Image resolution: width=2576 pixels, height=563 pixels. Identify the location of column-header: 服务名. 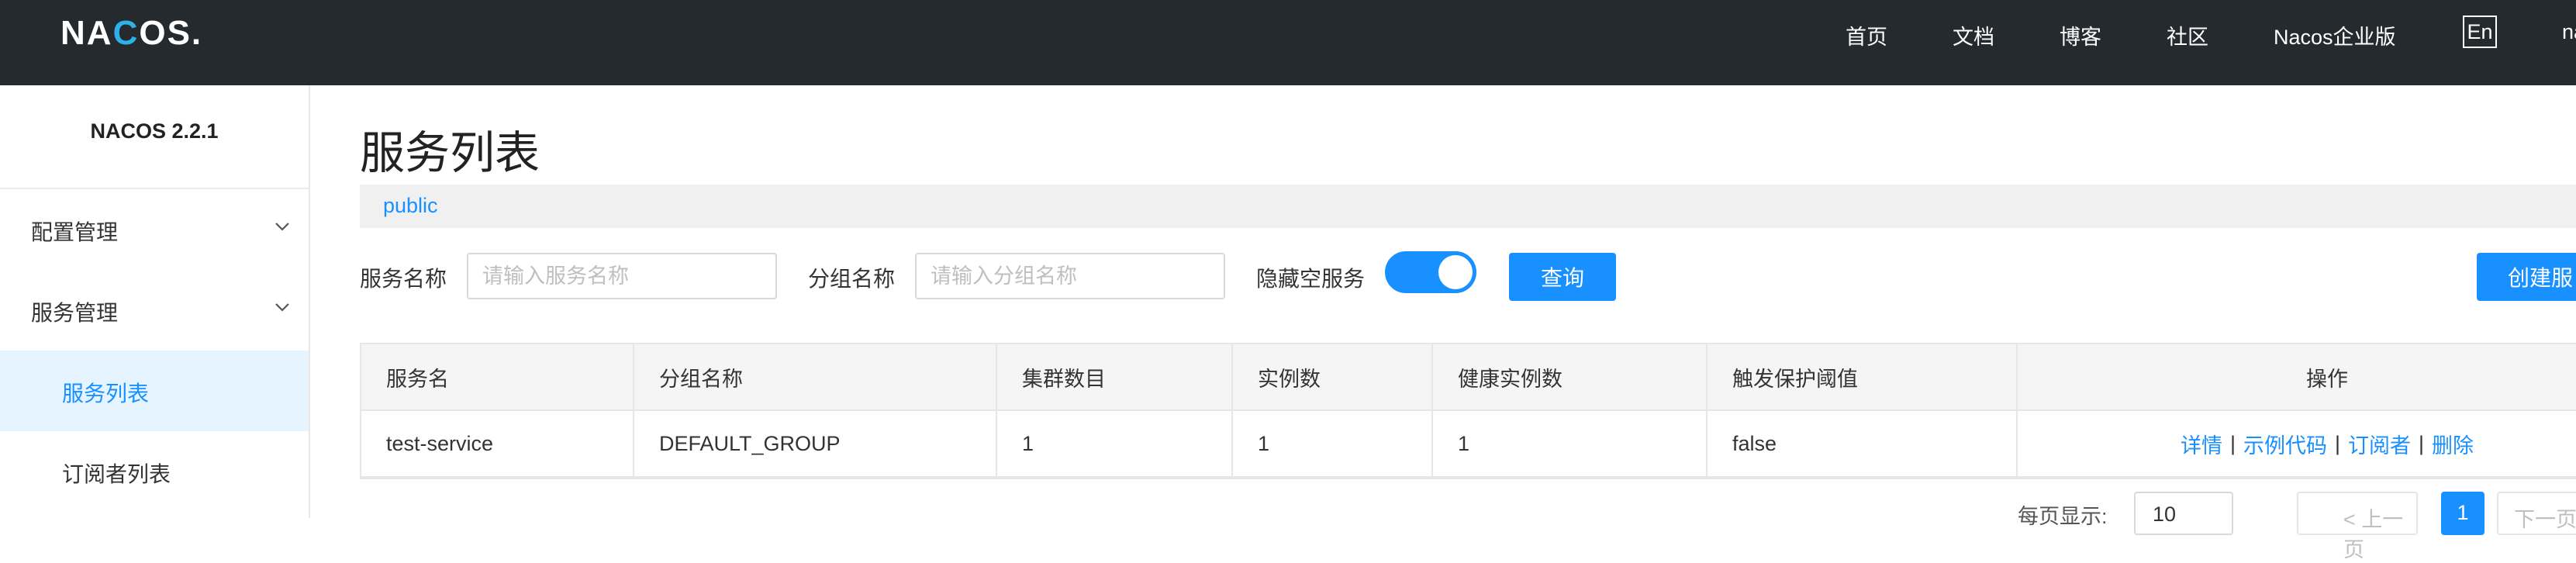
(497, 376).